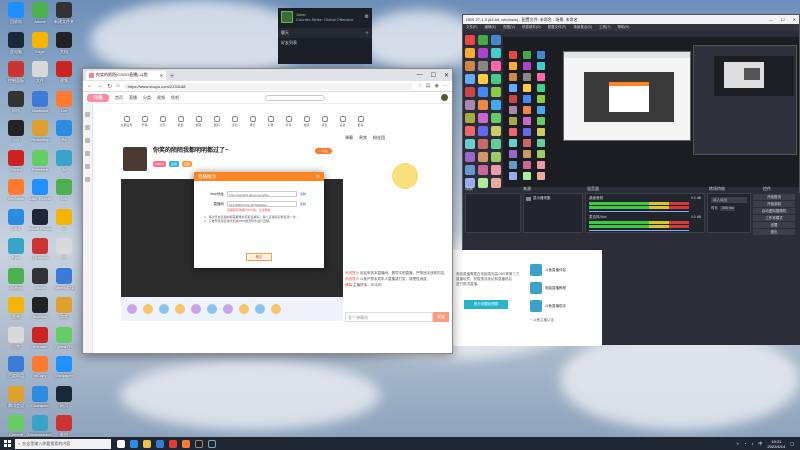  Describe the element at coordinates (774, 218) in the screenshot. I see `obs-control-button: 工作室模式` at that location.